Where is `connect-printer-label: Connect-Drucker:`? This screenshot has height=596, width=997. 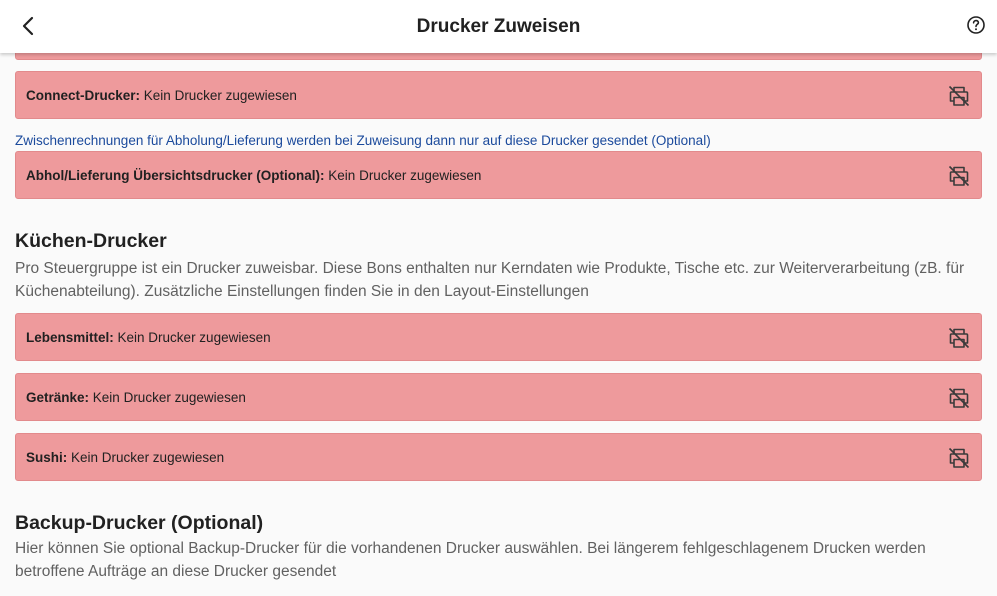
connect-printer-label: Connect-Drucker: is located at coordinates (83, 95).